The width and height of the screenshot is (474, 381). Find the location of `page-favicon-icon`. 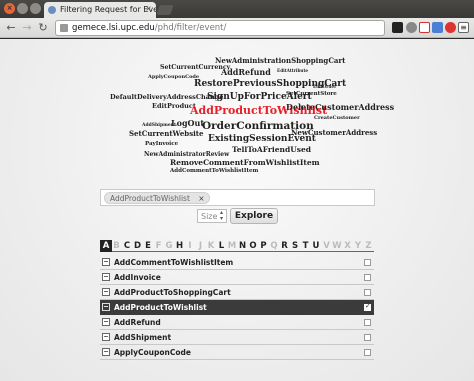

page-favicon-icon is located at coordinates (52, 10).